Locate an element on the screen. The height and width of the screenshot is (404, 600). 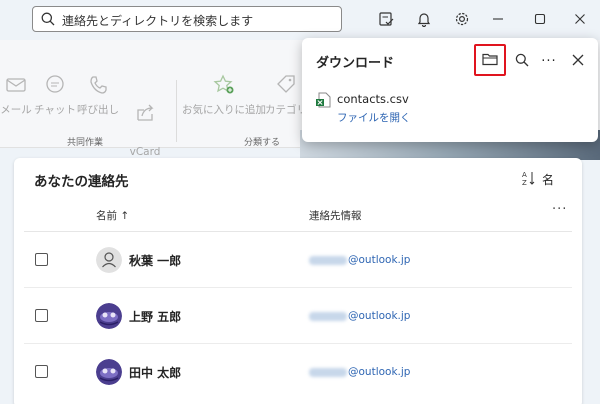
excel-file-icon is located at coordinates (323, 101).